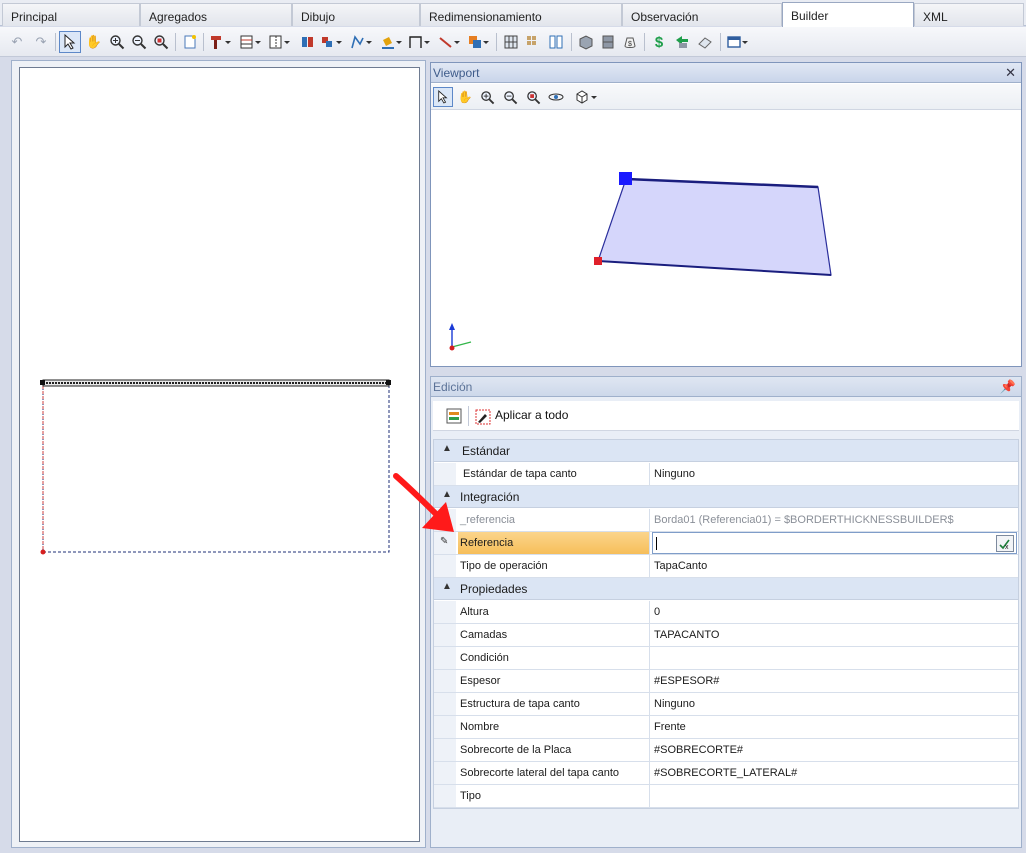  What do you see at coordinates (280, 42) in the screenshot?
I see `align-icon` at bounding box center [280, 42].